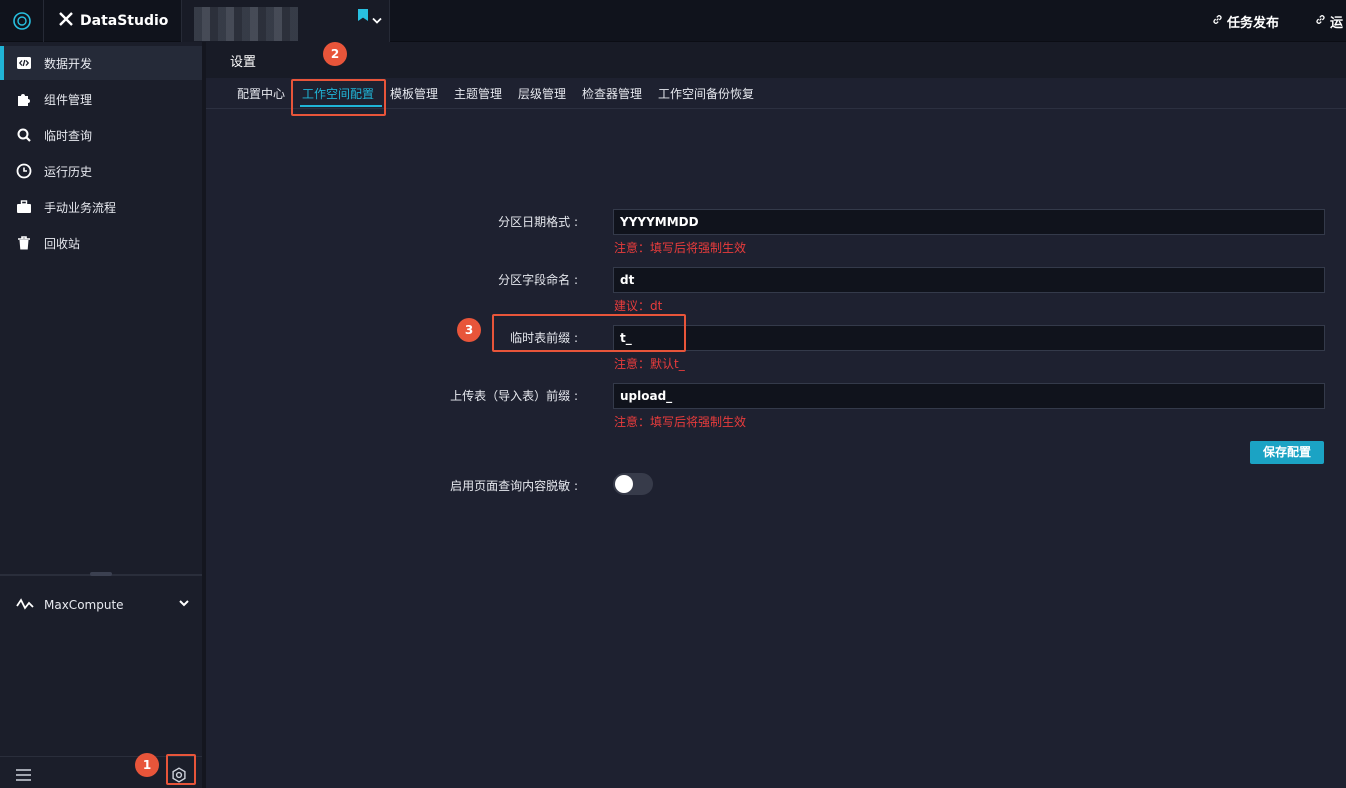 The width and height of the screenshot is (1346, 788). Describe the element at coordinates (969, 338) in the screenshot. I see `temp-table-prefix-input: t_` at that location.